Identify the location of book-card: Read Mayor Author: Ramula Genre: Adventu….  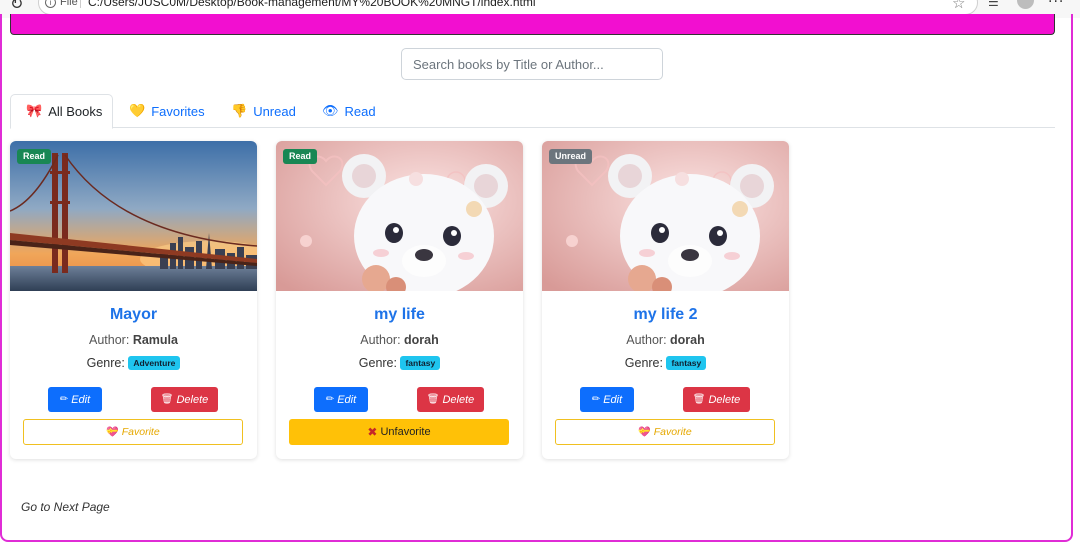
(133, 300).